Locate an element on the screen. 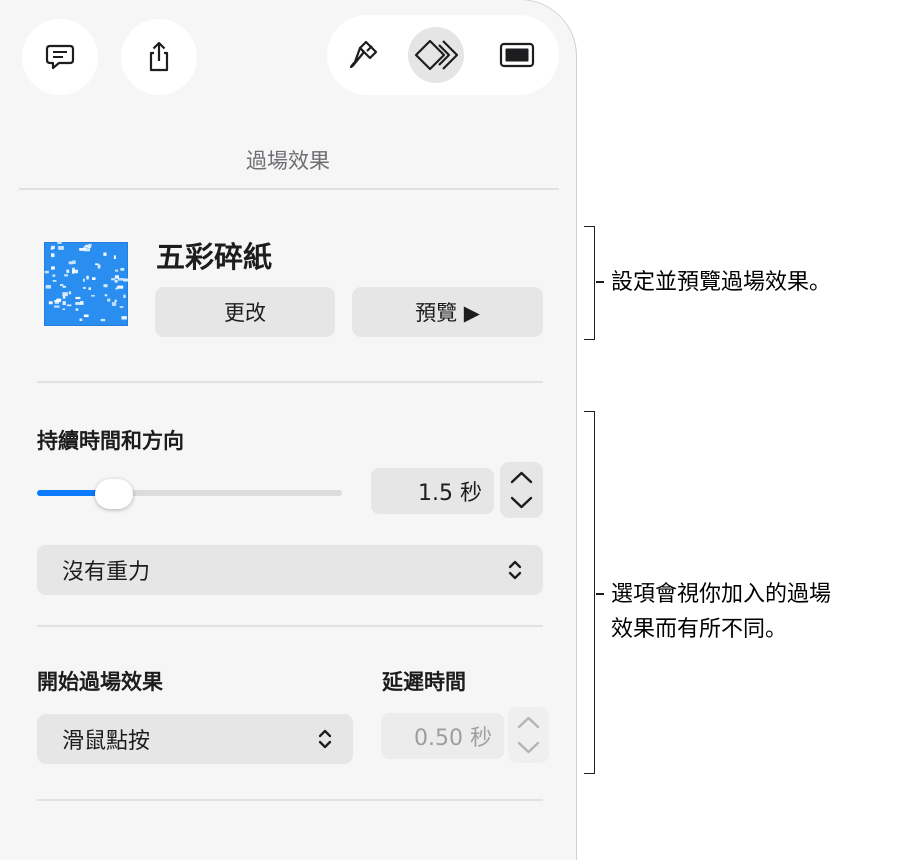 The height and width of the screenshot is (860, 907). start-transition-select-value: 滑鼠點按 is located at coordinates (106, 741).